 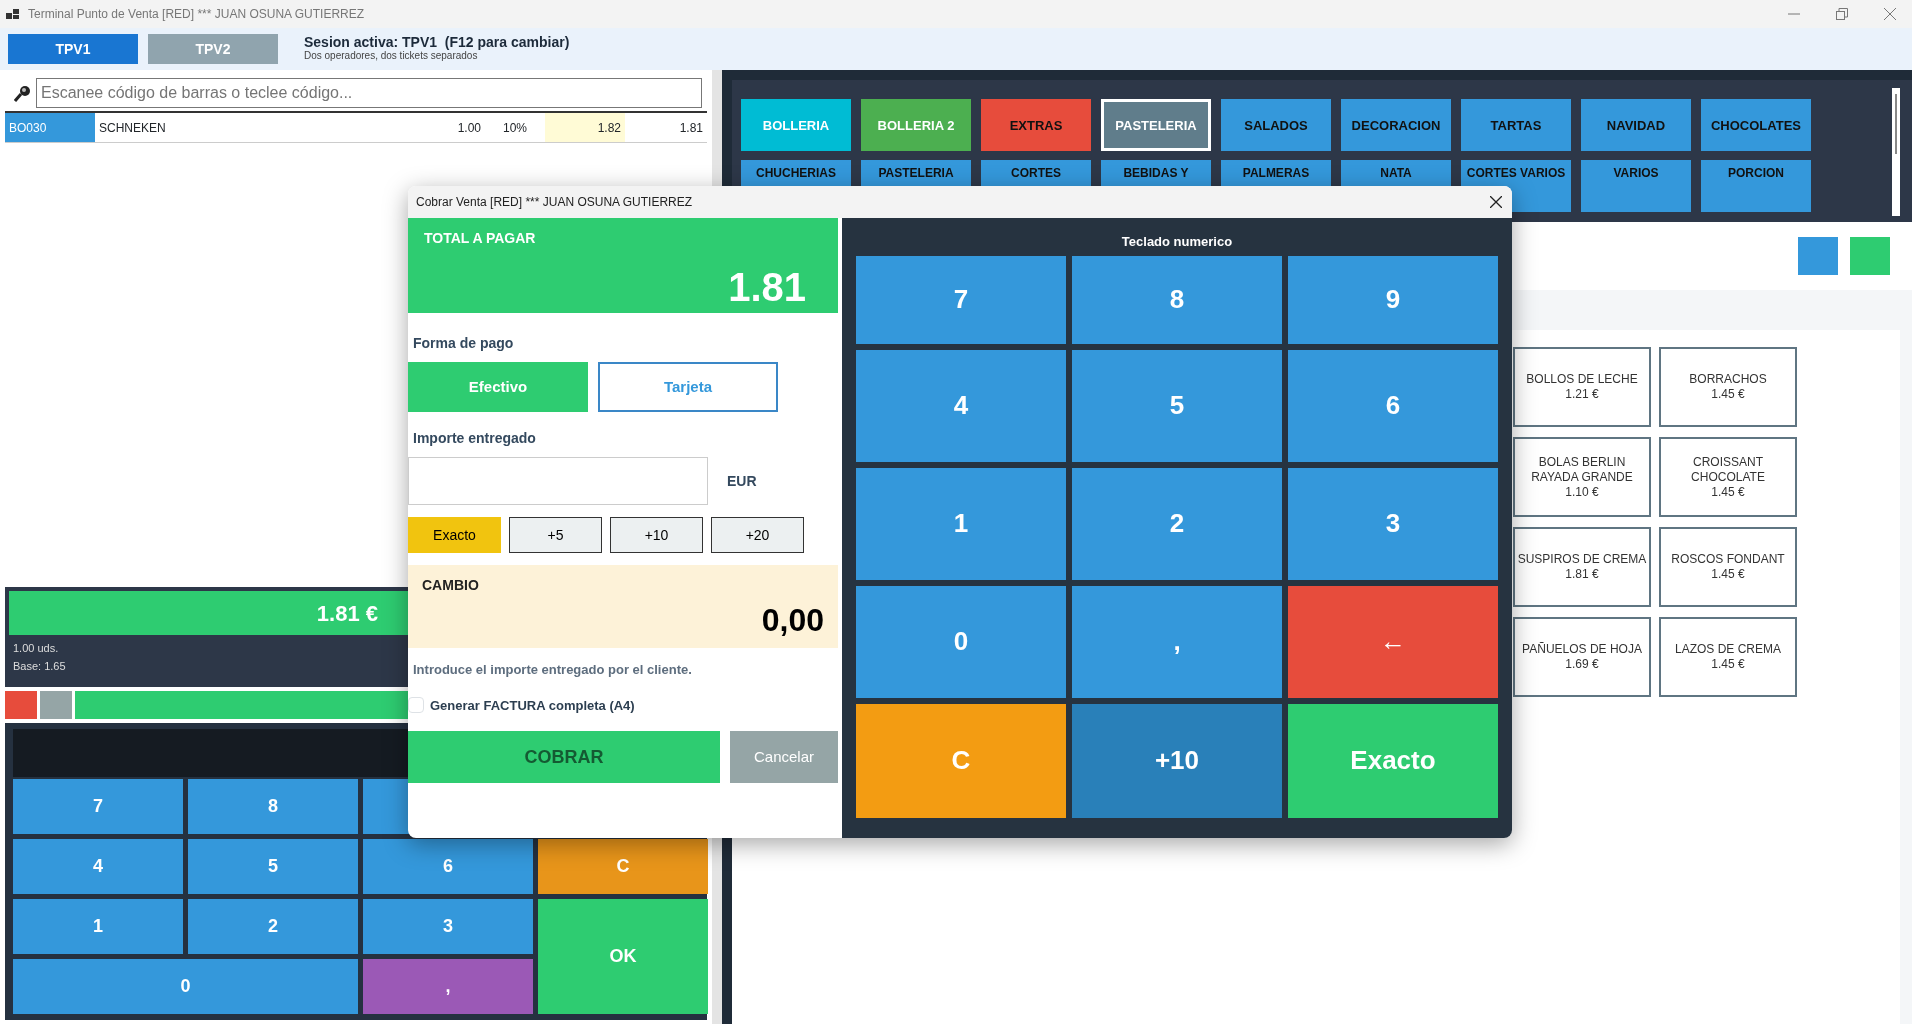 I want to click on quick-amount-button: +10, so click(x=656, y=535).